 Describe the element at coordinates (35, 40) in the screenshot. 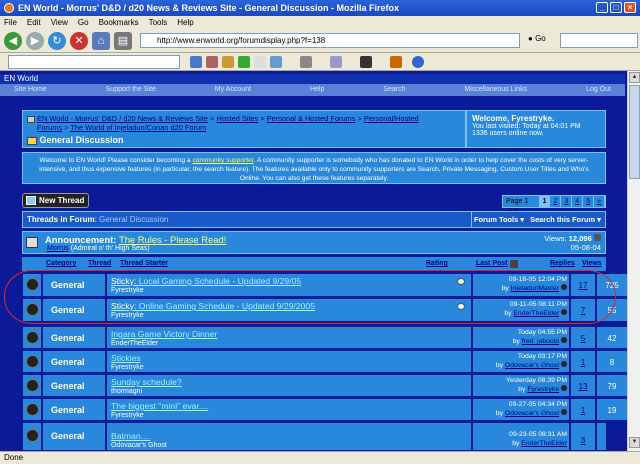

I see `forward-icon: ▶` at that location.